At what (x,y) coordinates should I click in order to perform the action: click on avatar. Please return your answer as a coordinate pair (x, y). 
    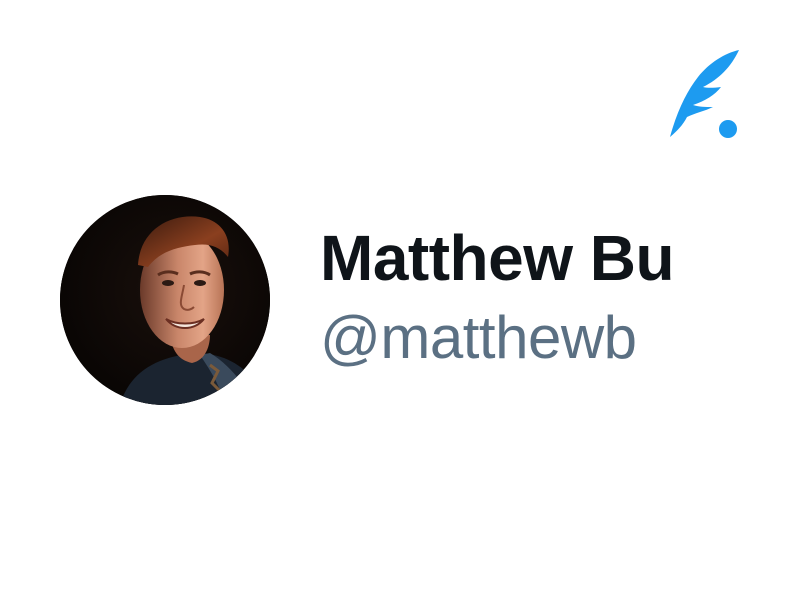
    Looking at the image, I should click on (165, 300).